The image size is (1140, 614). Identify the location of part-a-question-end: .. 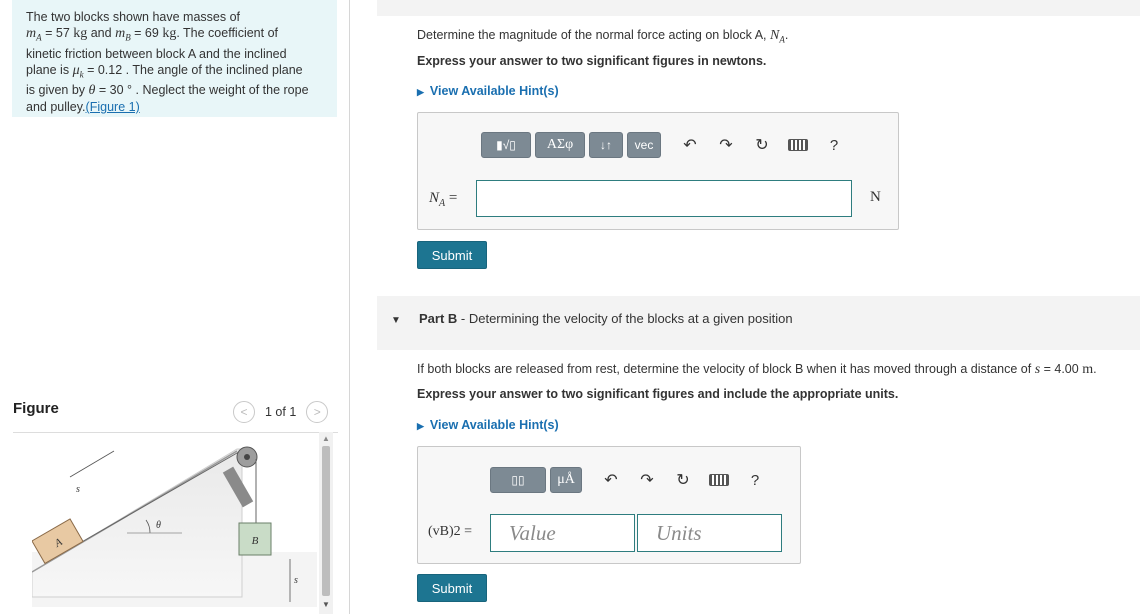
(786, 35).